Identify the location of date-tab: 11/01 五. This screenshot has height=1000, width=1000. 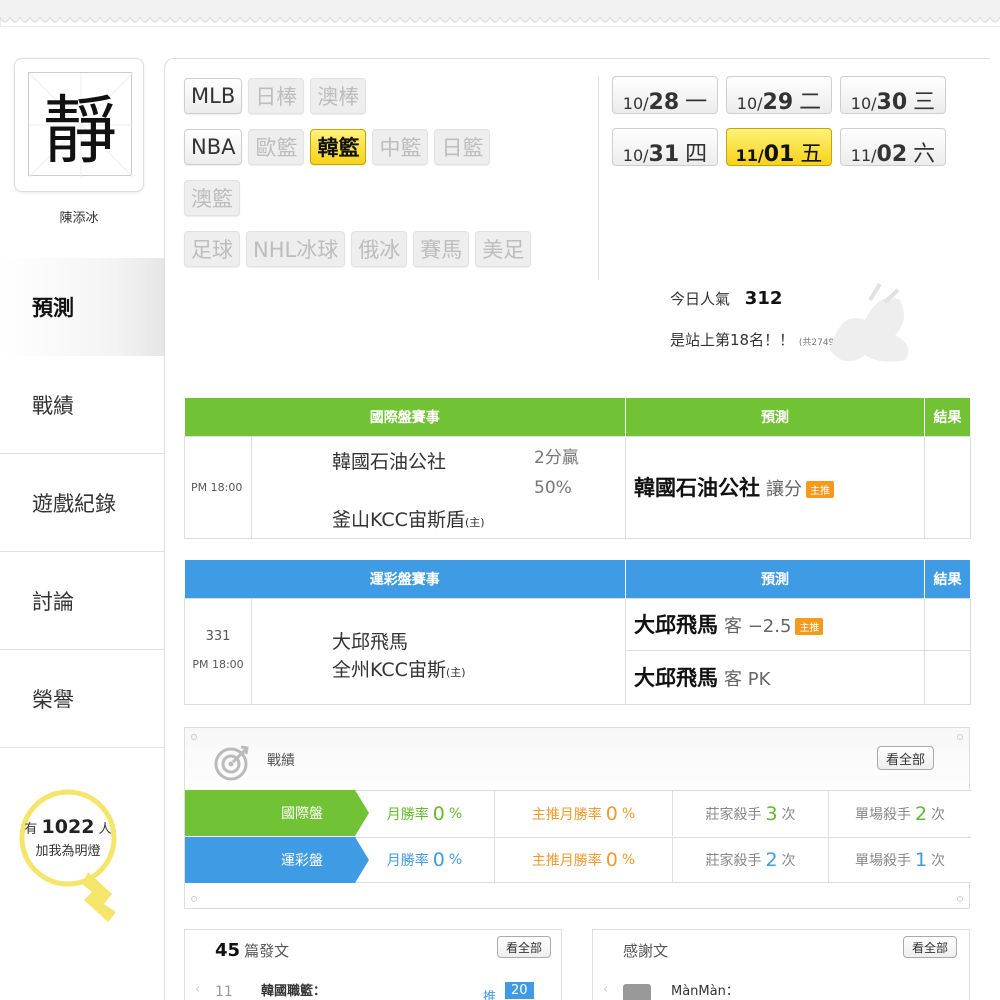
(779, 147).